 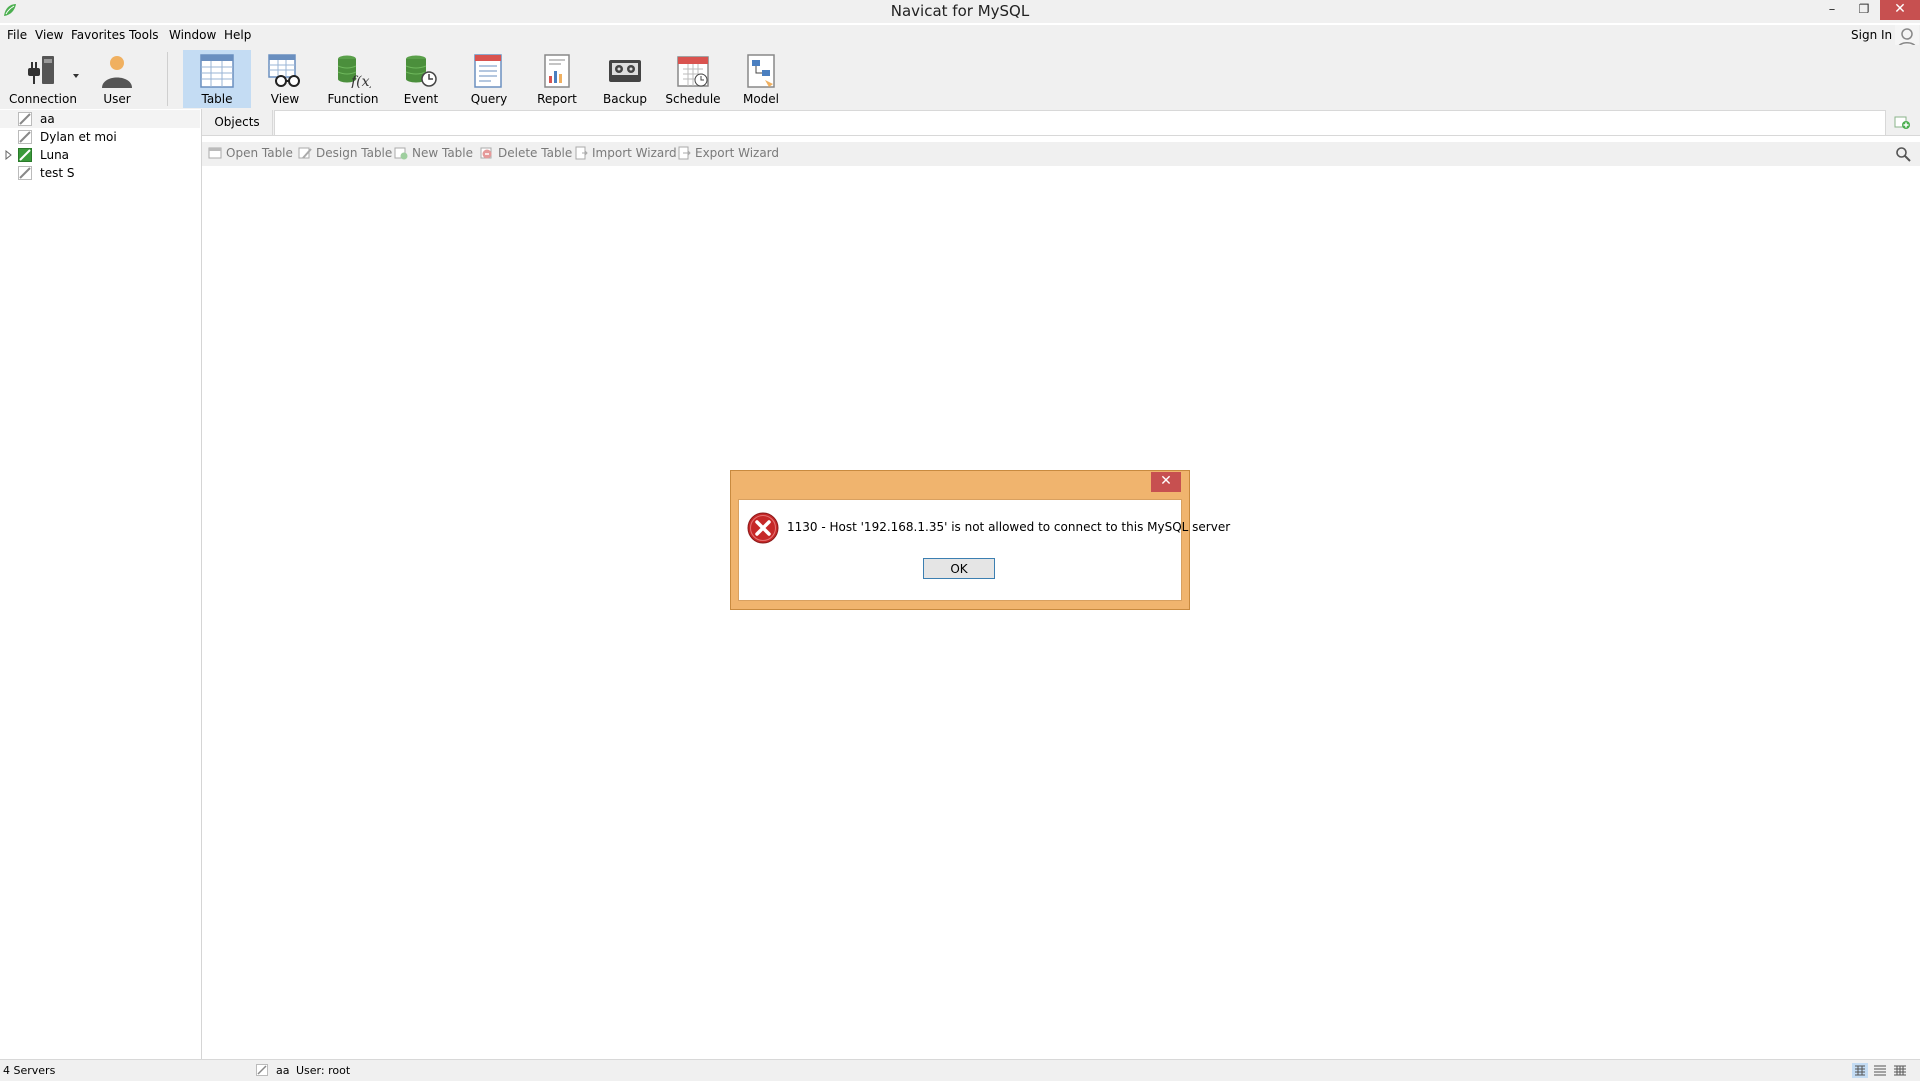 I want to click on connection-button: Connection, so click(x=43, y=79).